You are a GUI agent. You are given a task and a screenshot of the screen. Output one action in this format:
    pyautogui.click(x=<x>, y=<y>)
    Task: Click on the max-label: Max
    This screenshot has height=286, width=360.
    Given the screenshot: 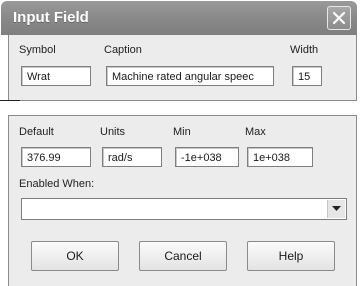 What is the action you would take?
    pyautogui.click(x=255, y=132)
    